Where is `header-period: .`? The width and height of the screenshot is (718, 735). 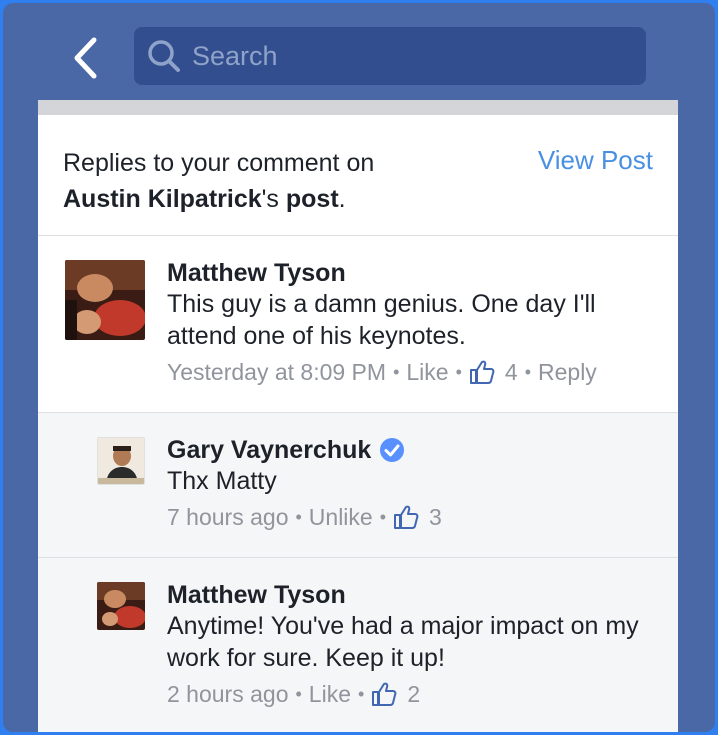
header-period: . is located at coordinates (342, 199).